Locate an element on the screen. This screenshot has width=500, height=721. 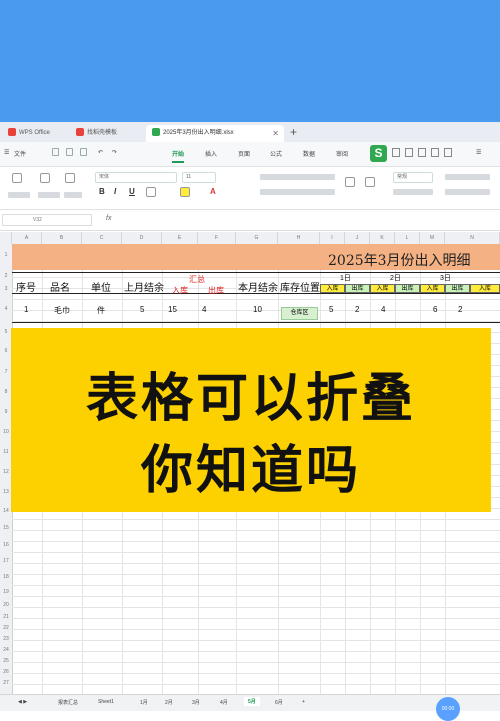
preview-icon is located at coordinates (83, 152).